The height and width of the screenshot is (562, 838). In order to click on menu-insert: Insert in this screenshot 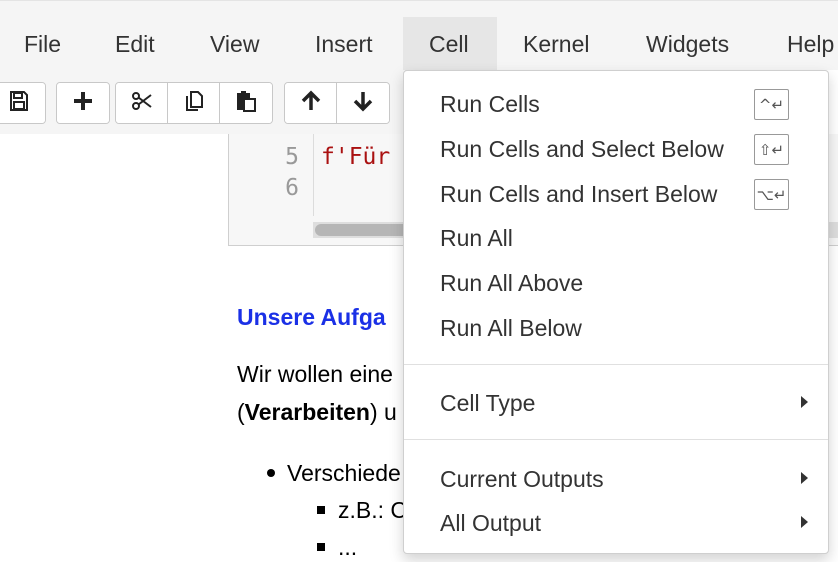, I will do `click(344, 44)`.